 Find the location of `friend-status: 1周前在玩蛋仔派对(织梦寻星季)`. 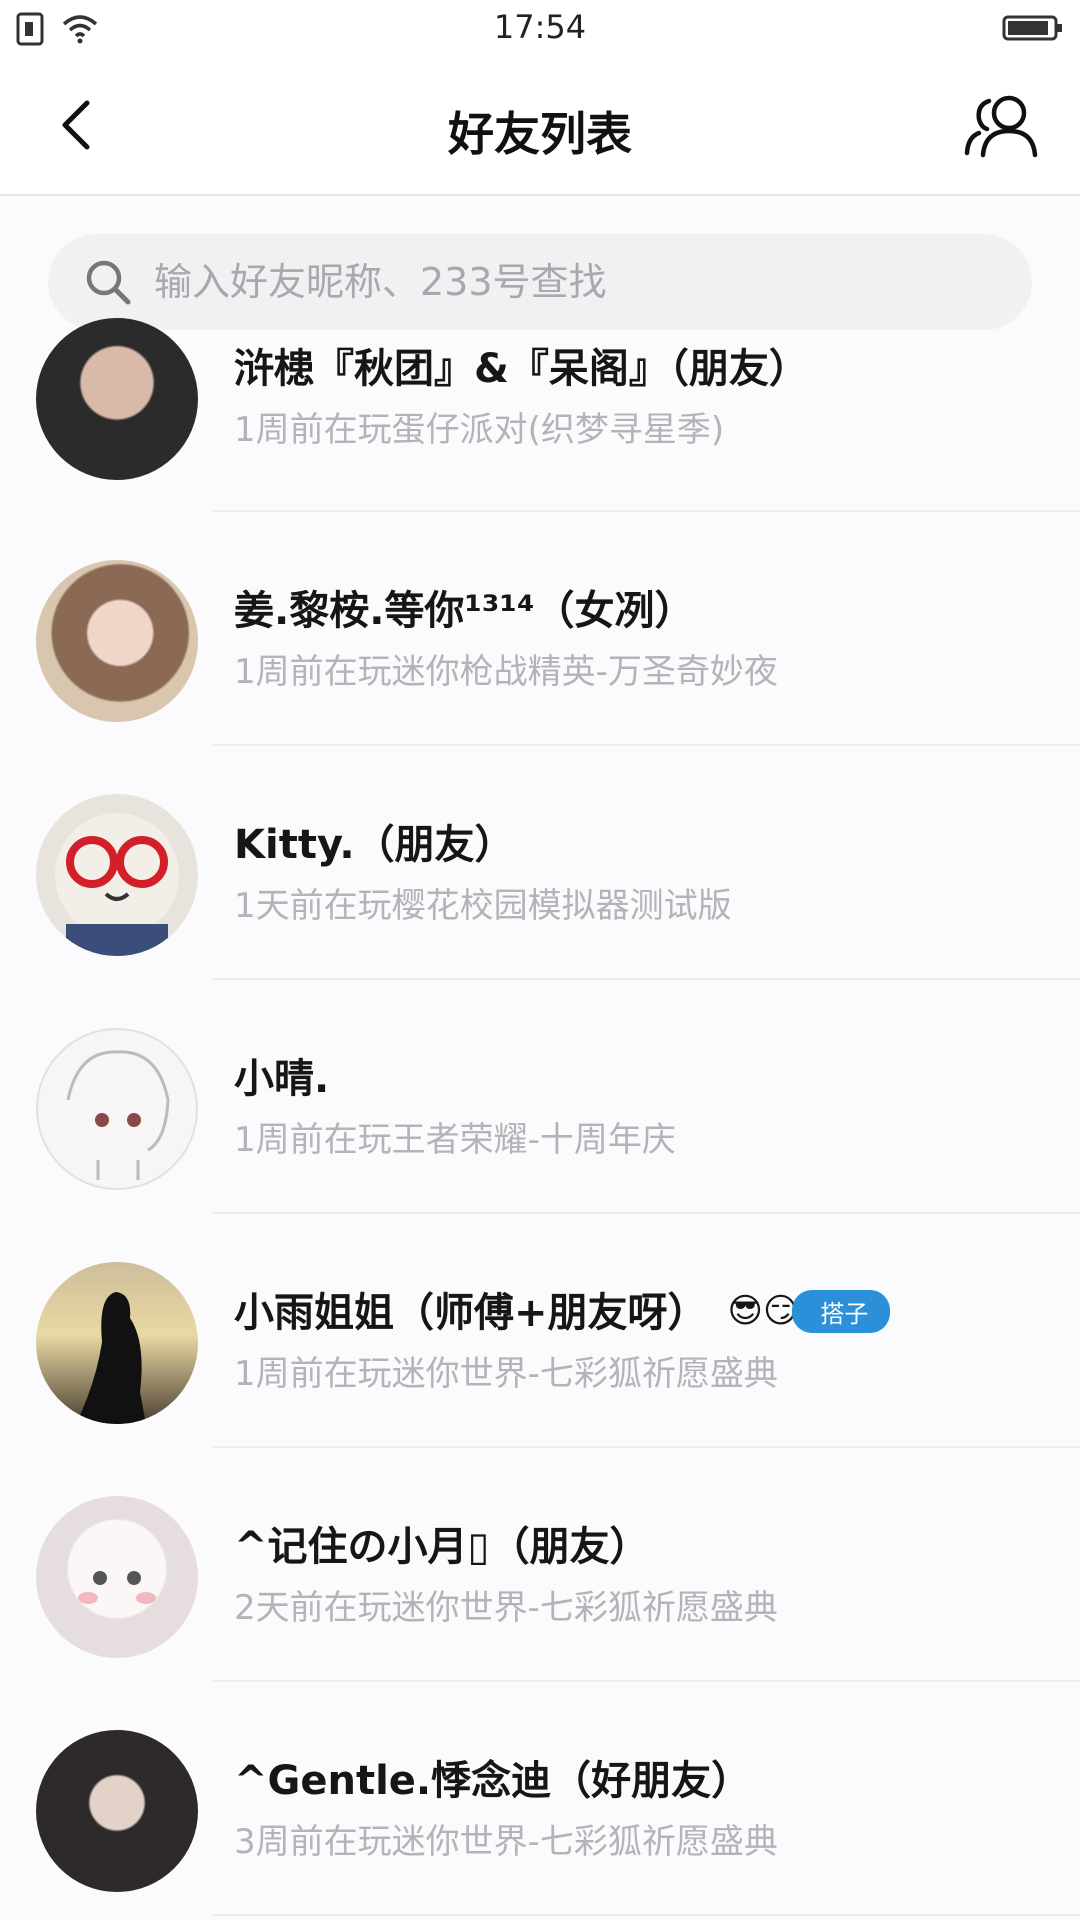

friend-status: 1周前在玩蛋仔派对(织梦寻星季) is located at coordinates (479, 430).